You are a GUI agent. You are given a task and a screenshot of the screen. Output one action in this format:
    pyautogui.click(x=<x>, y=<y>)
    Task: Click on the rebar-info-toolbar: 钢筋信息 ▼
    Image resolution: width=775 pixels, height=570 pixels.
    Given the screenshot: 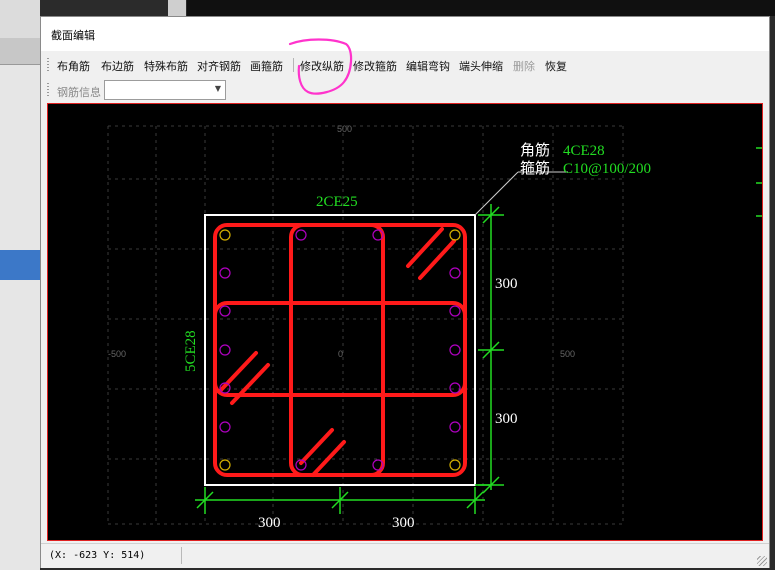 What is the action you would take?
    pyautogui.click(x=405, y=90)
    